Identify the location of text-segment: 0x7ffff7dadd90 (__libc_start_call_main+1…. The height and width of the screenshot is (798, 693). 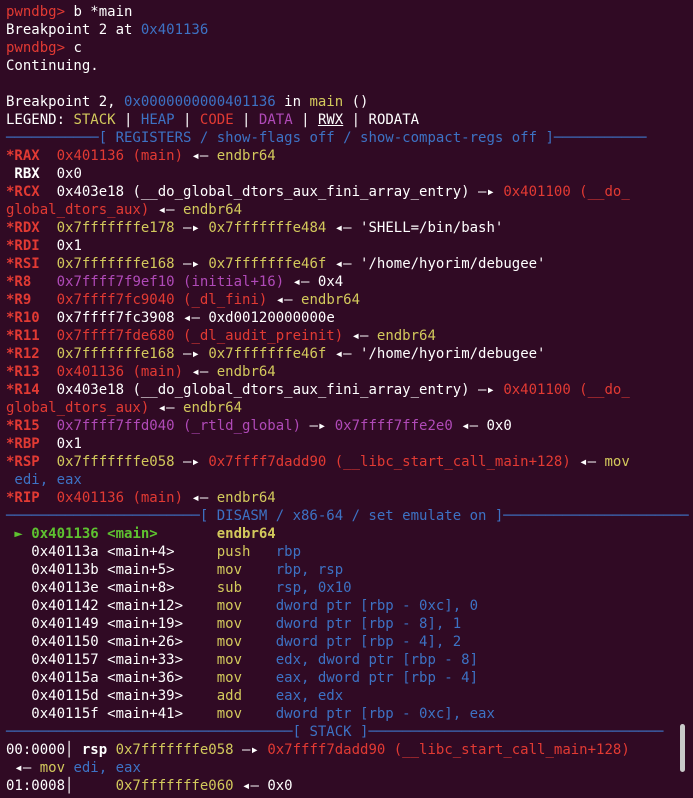
(448, 750).